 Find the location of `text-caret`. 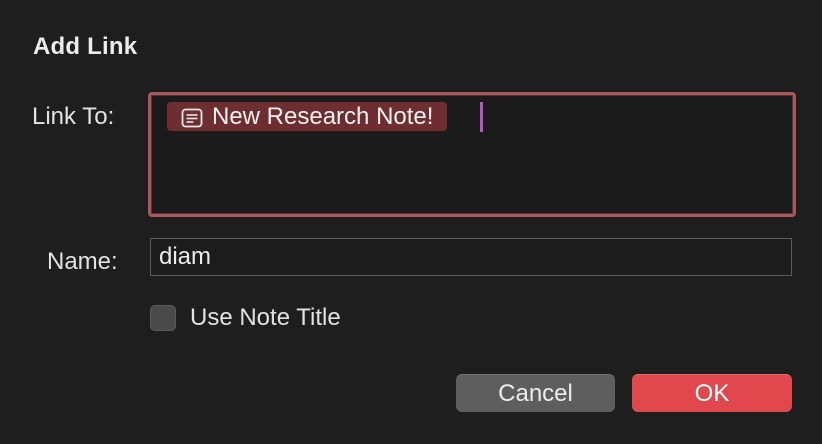

text-caret is located at coordinates (481, 117).